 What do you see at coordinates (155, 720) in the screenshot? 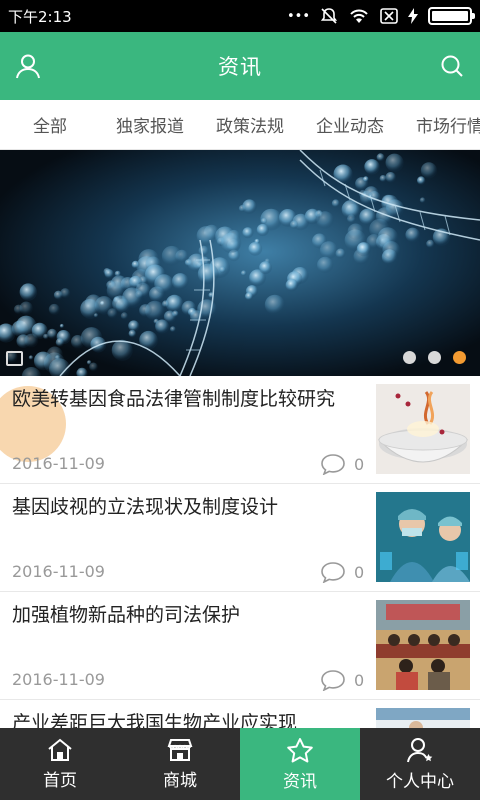
I see `news-title: 产业差距巨大我国生物产业应实现` at bounding box center [155, 720].